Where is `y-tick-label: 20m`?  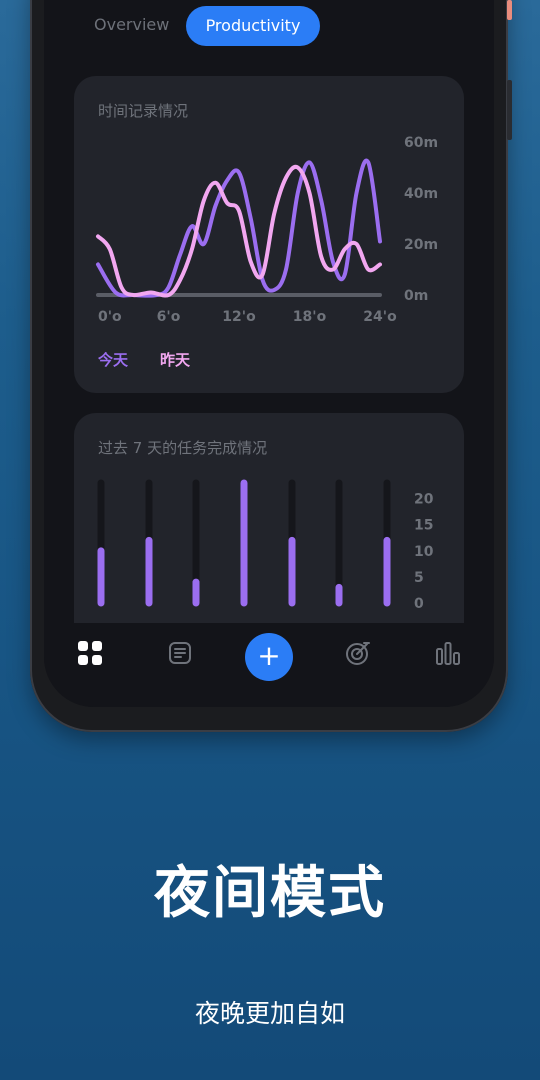 y-tick-label: 20m is located at coordinates (421, 245).